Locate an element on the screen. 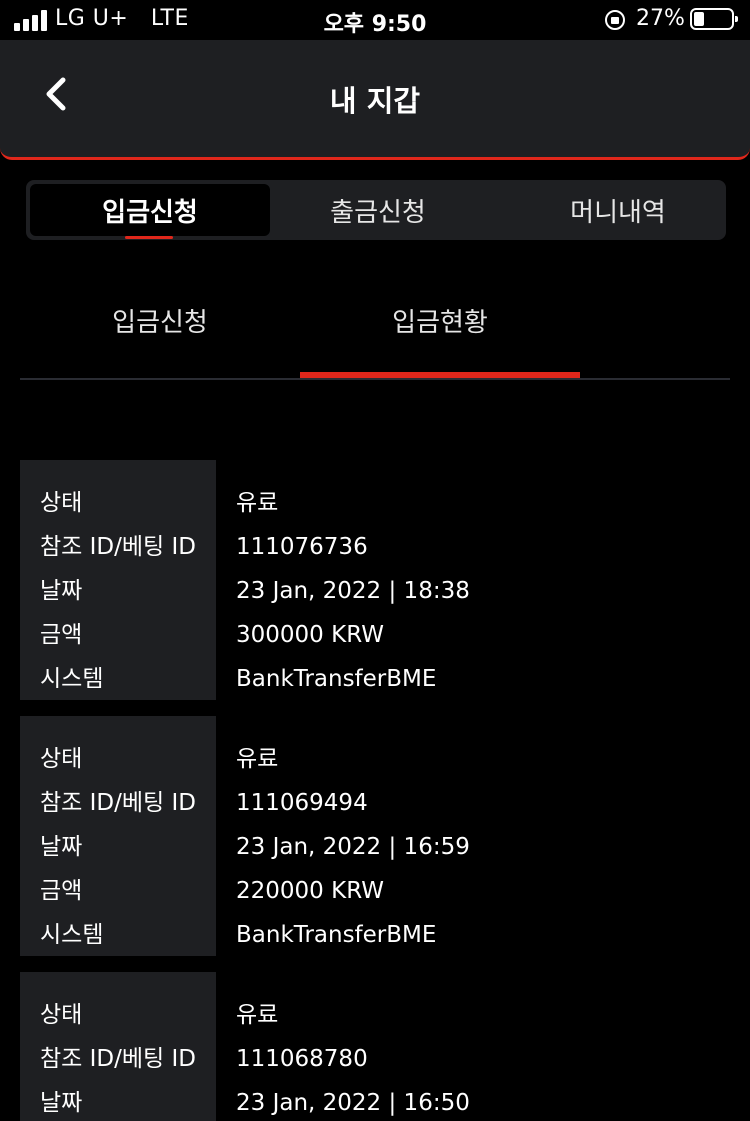  date-value: 23 Jan, 2022 | 16:59 is located at coordinates (353, 847).